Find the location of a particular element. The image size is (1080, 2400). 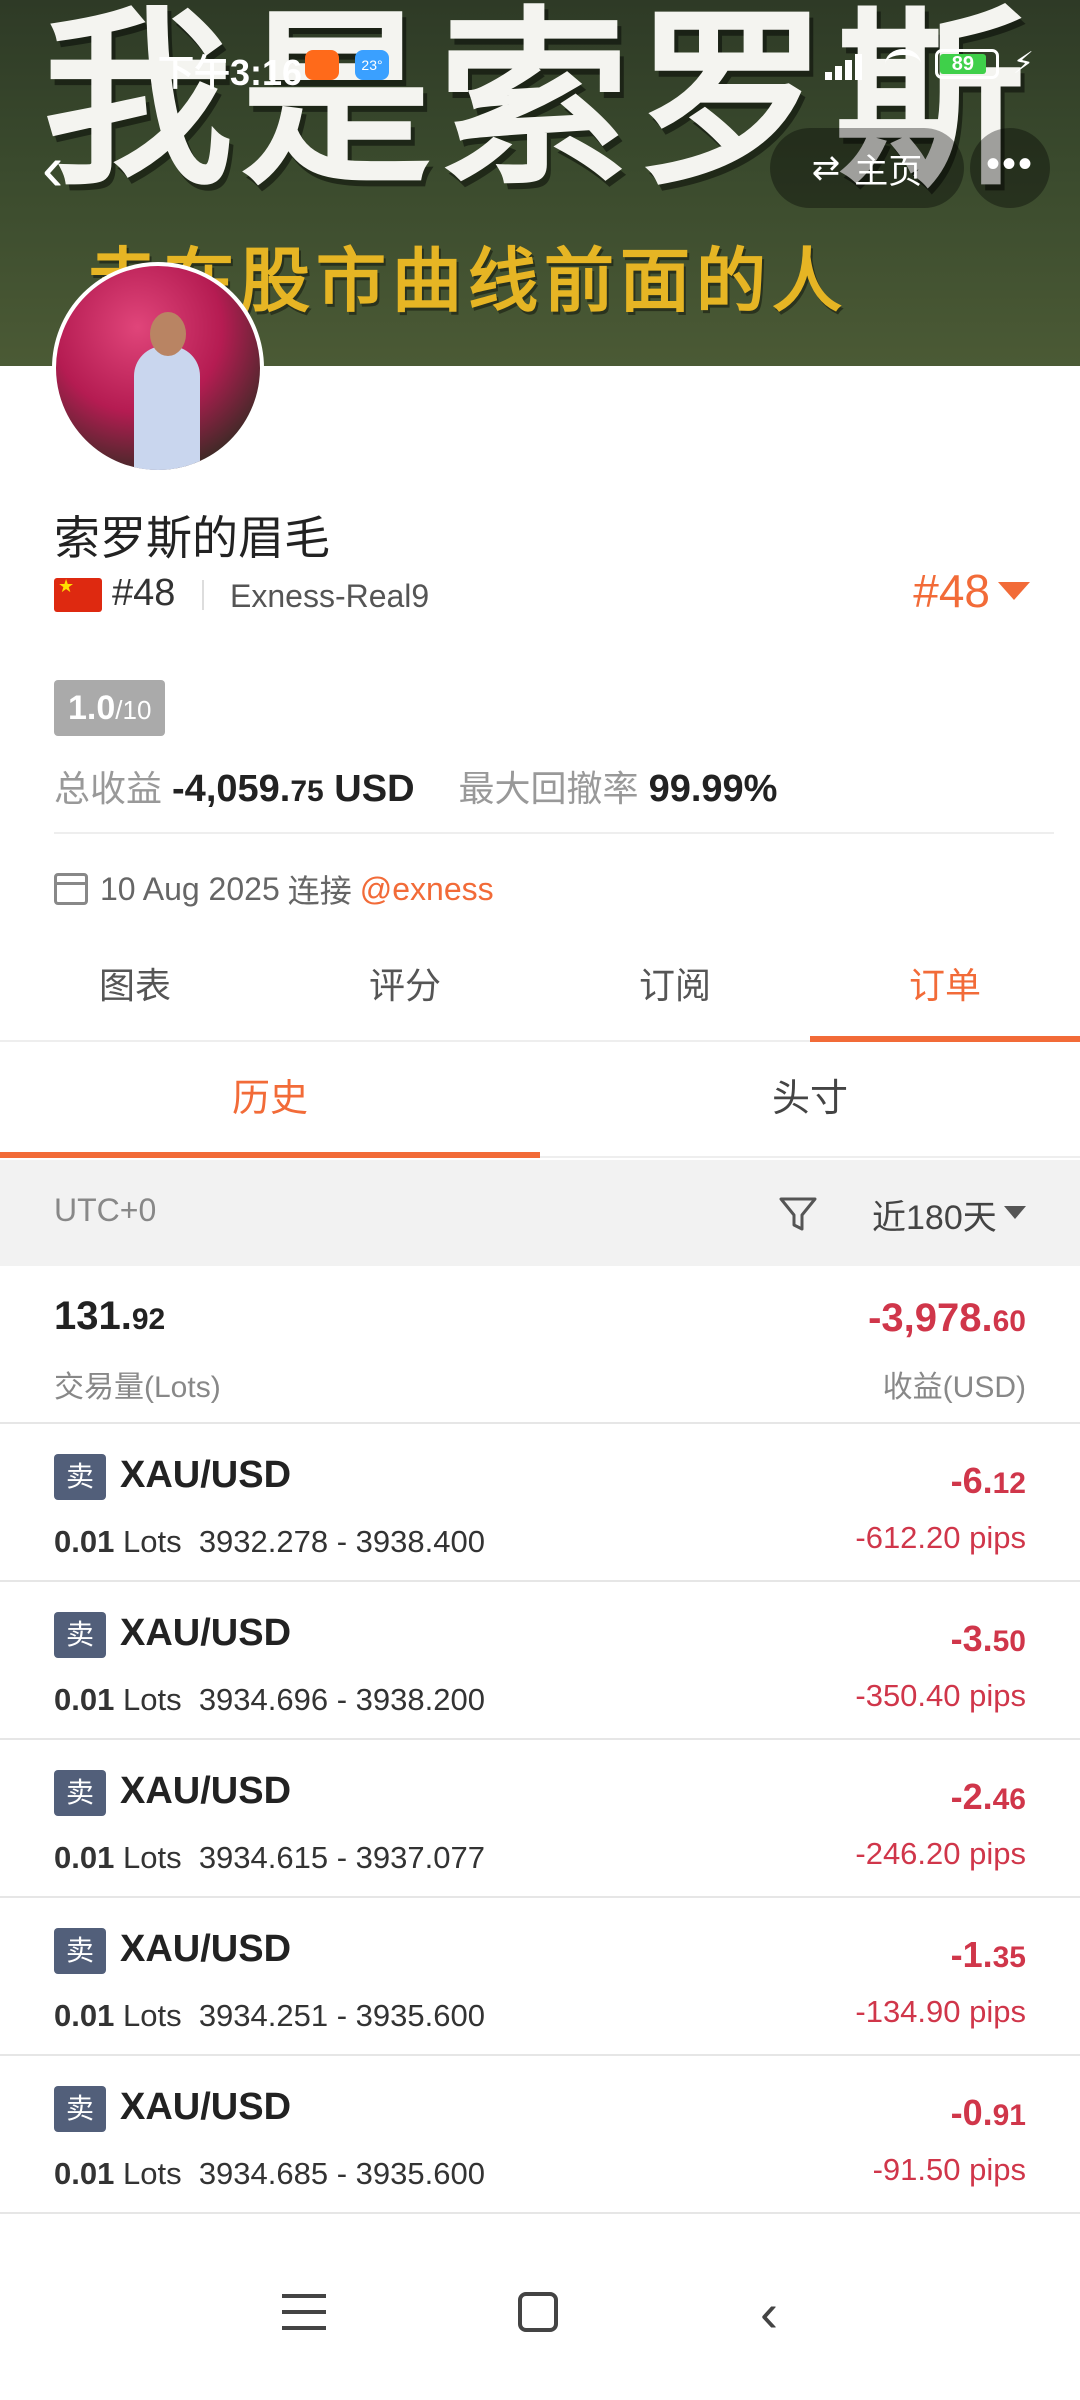

chevron-down-icon is located at coordinates (1015, 1212).